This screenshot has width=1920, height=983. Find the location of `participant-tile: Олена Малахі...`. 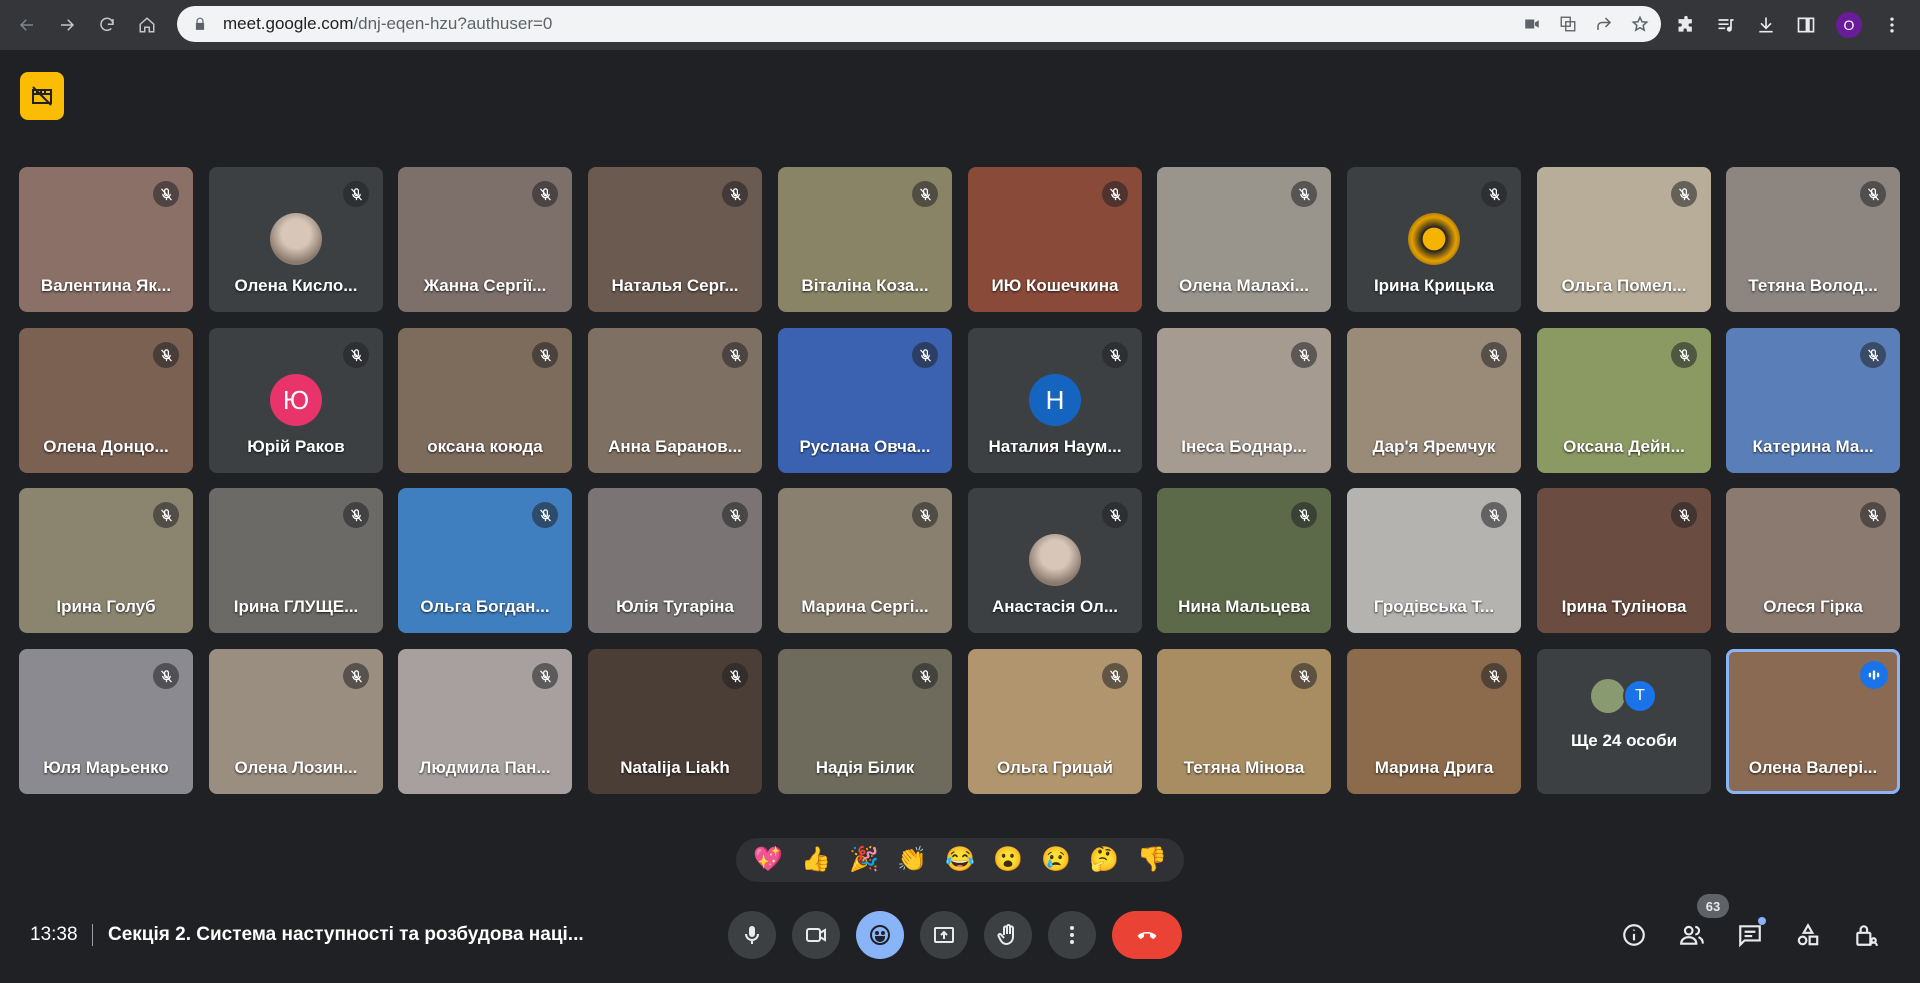

participant-tile: Олена Малахі... is located at coordinates (1244, 239).